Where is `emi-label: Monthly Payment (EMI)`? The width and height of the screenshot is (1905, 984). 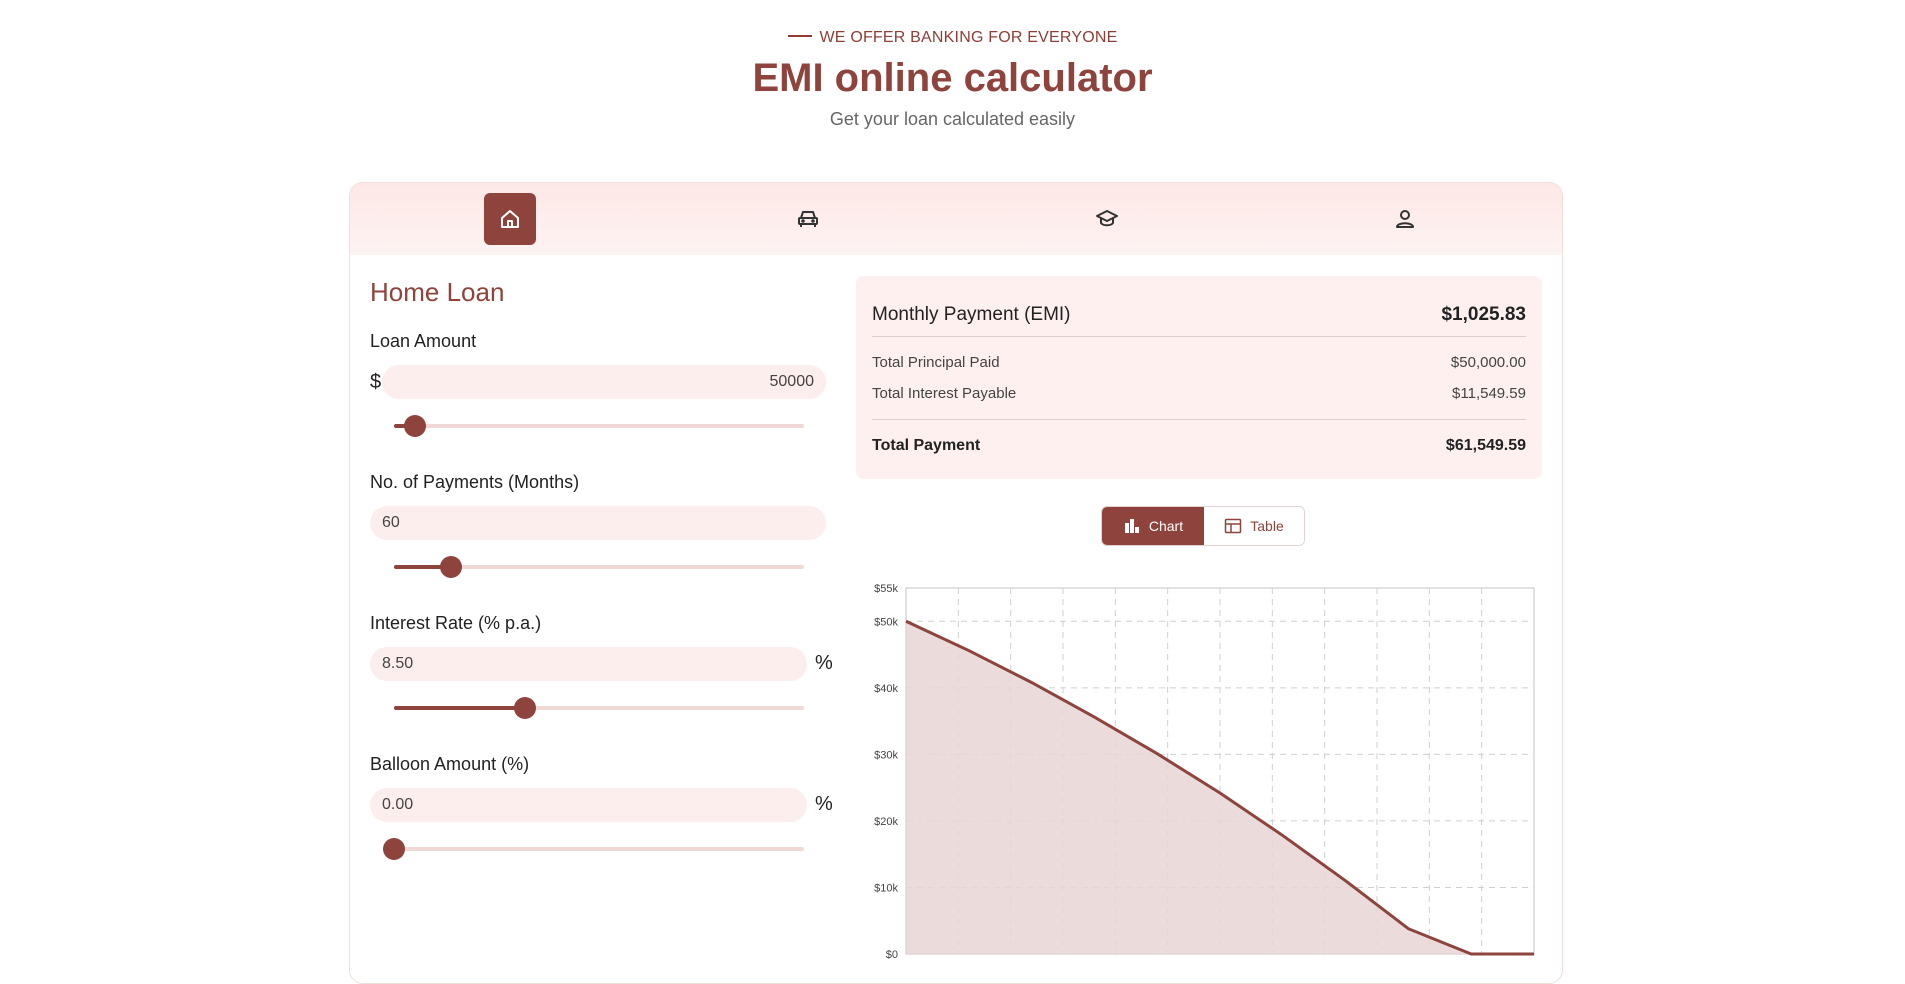
emi-label: Monthly Payment (EMI) is located at coordinates (971, 314).